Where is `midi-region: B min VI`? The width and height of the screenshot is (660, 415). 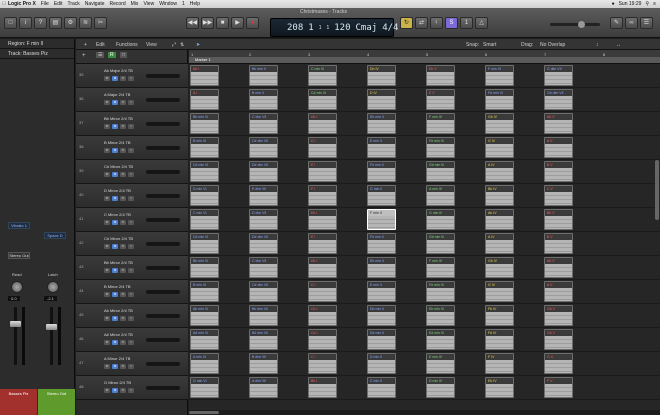 midi-region: B min VI is located at coordinates (204, 291).